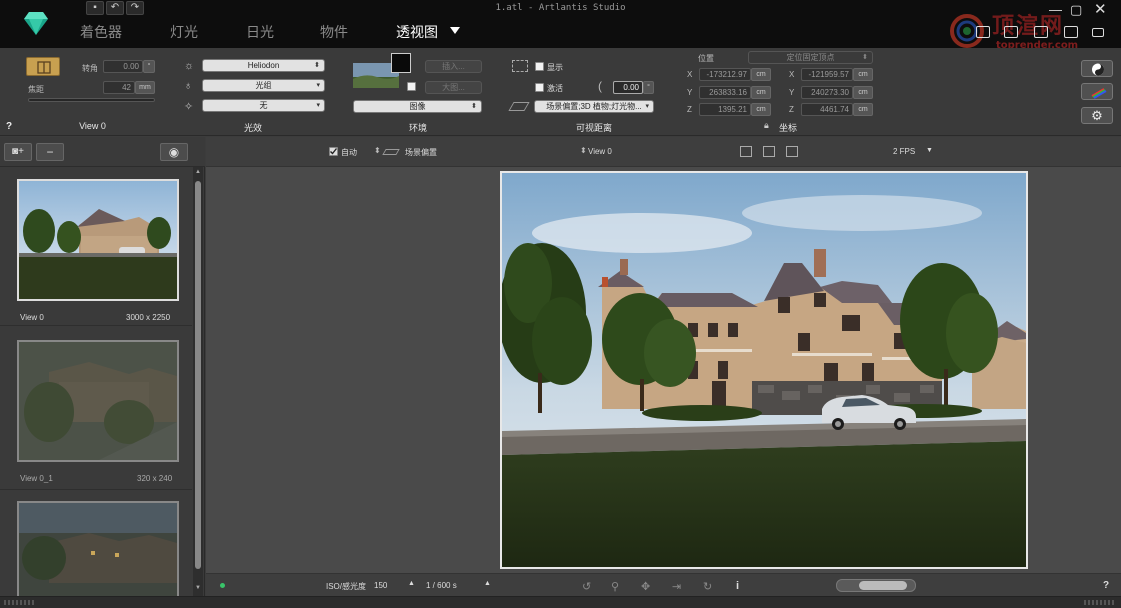 The width and height of the screenshot is (1121, 608). Describe the element at coordinates (600, 151) in the screenshot. I see `view-select: View 0` at that location.